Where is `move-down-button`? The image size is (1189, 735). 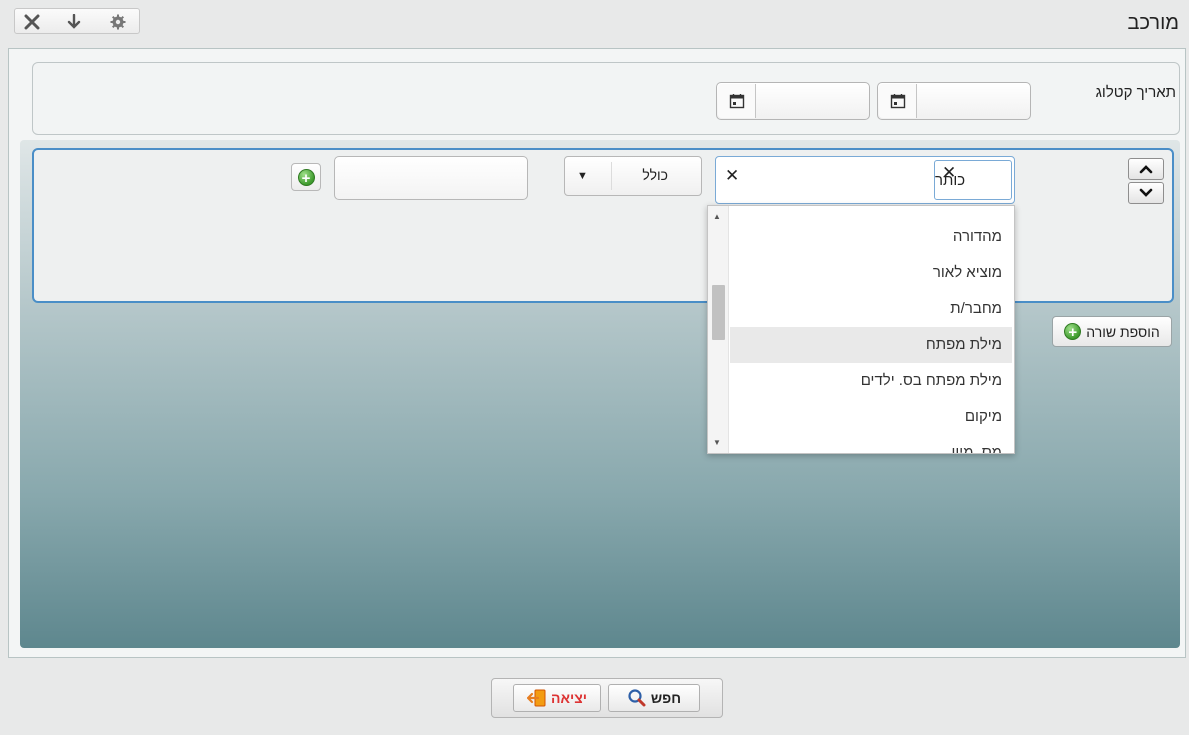 move-down-button is located at coordinates (1146, 193).